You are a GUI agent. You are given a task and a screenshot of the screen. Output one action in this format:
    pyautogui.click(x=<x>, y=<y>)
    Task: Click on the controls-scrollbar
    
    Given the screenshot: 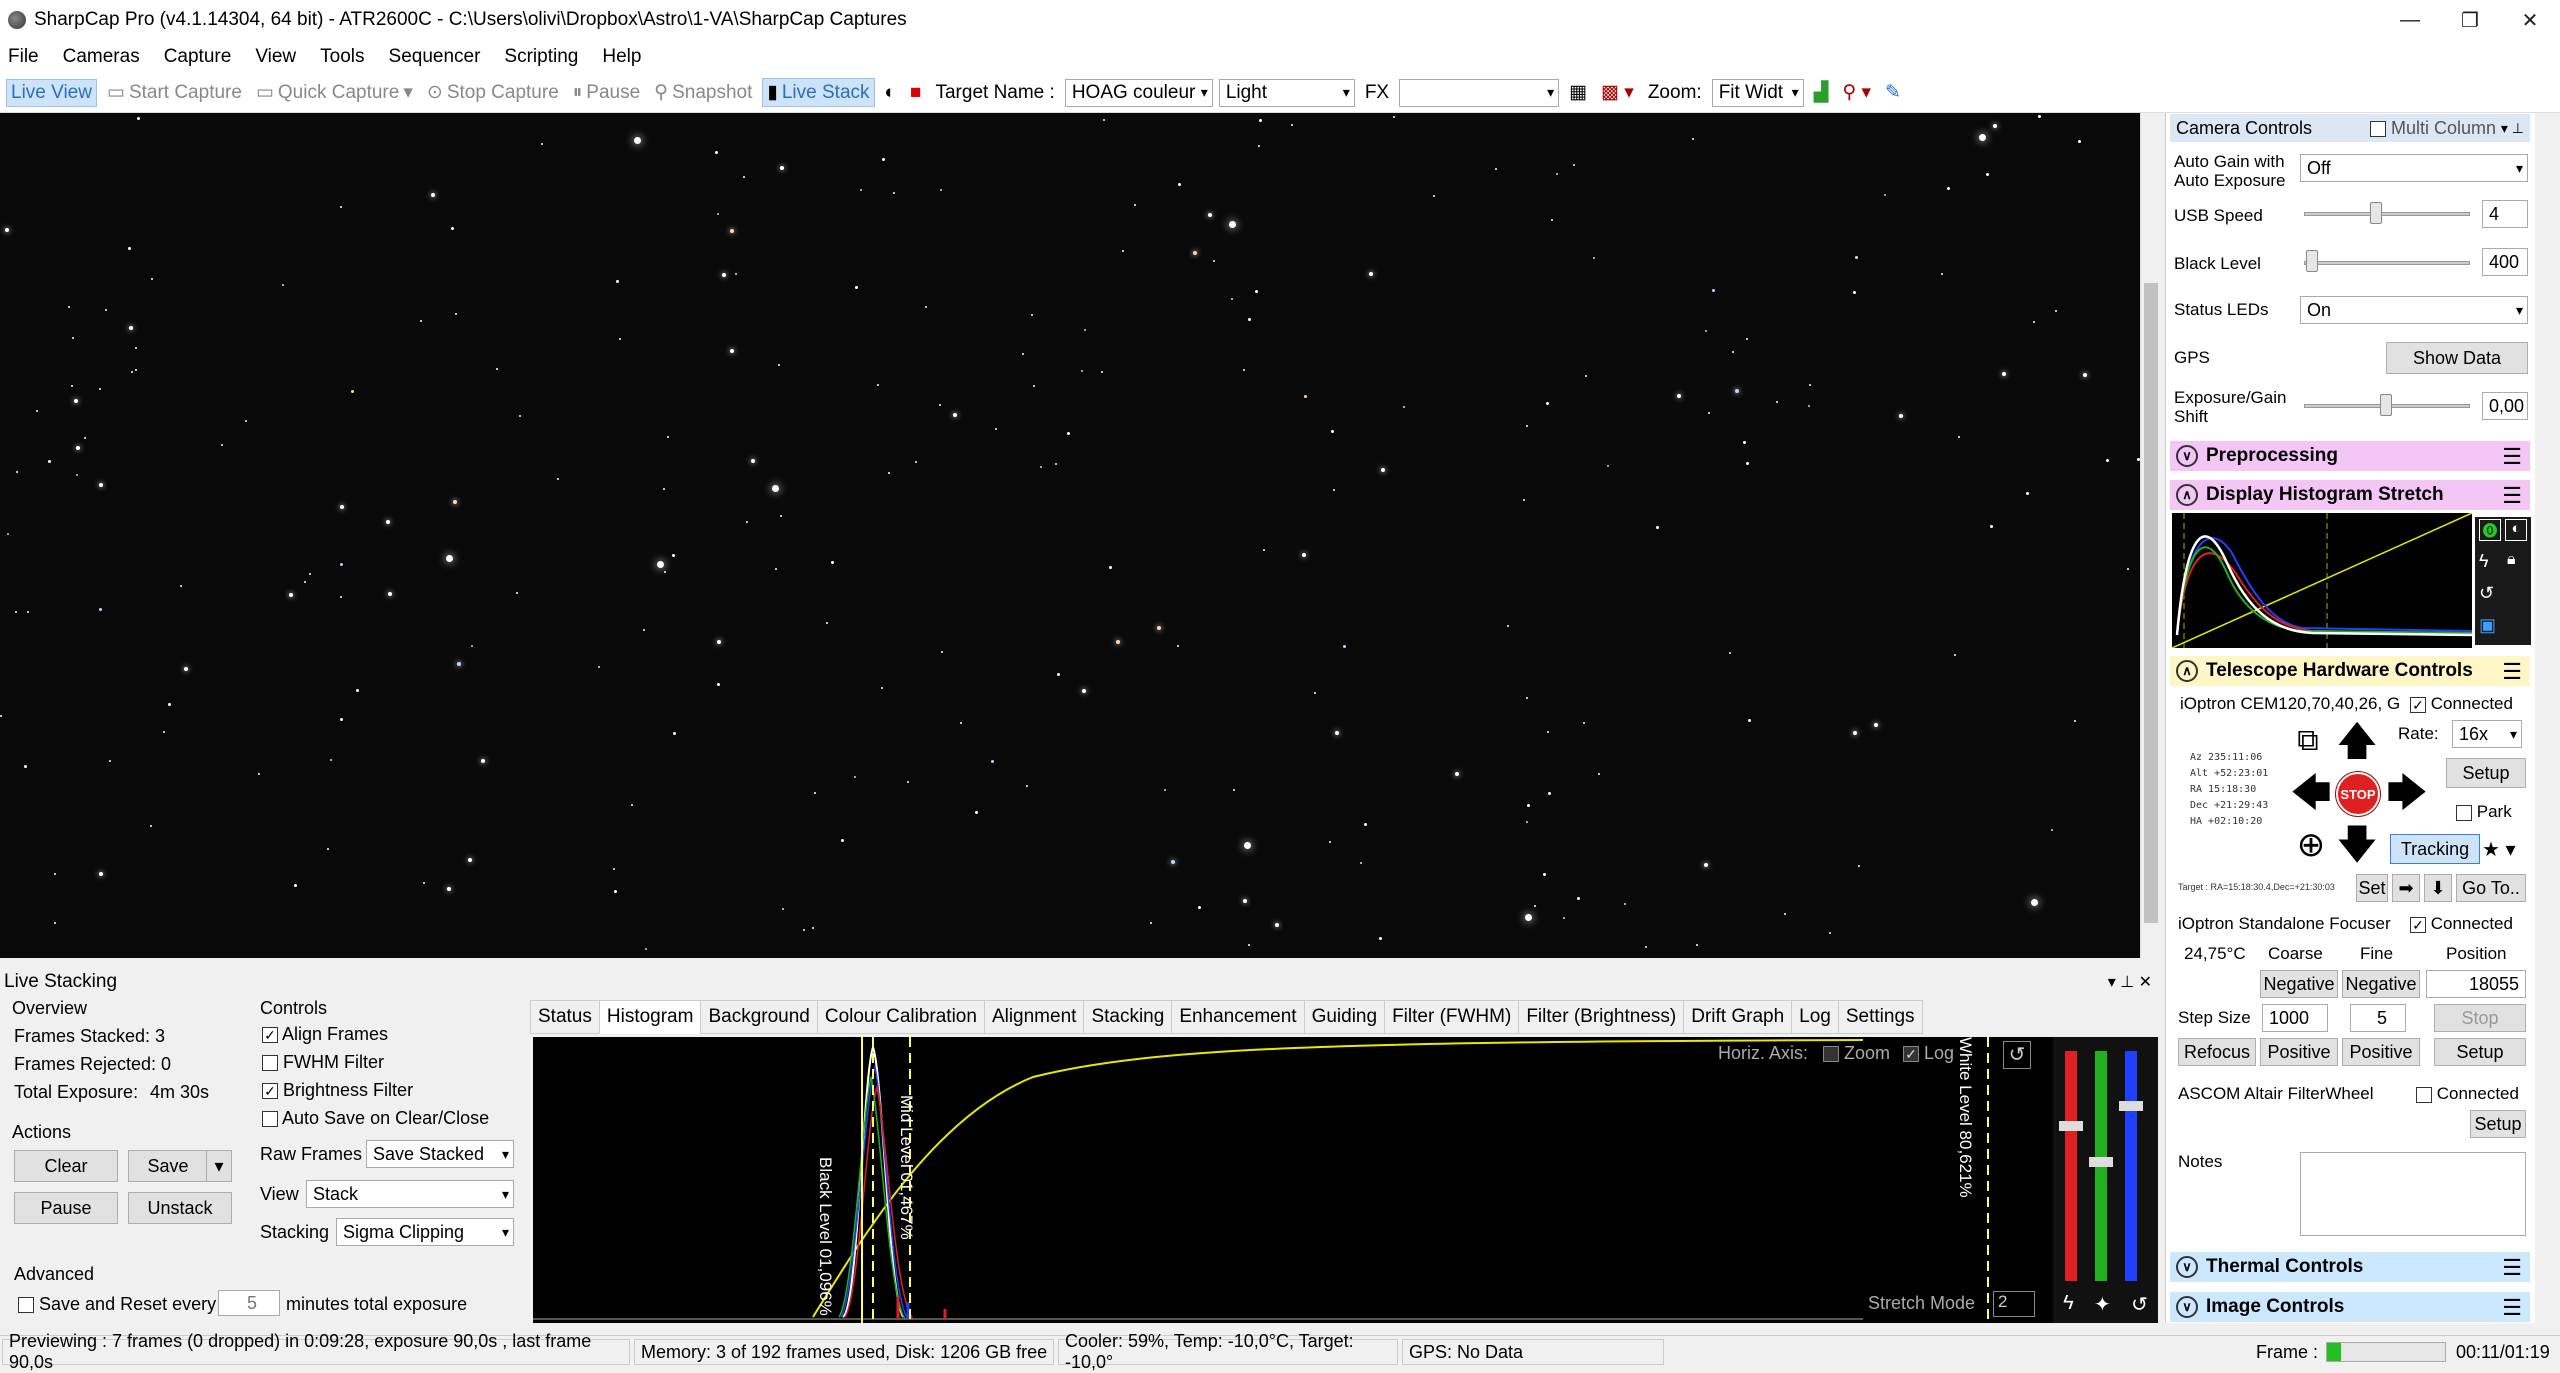 What is the action you would take?
    pyautogui.click(x=2547, y=718)
    